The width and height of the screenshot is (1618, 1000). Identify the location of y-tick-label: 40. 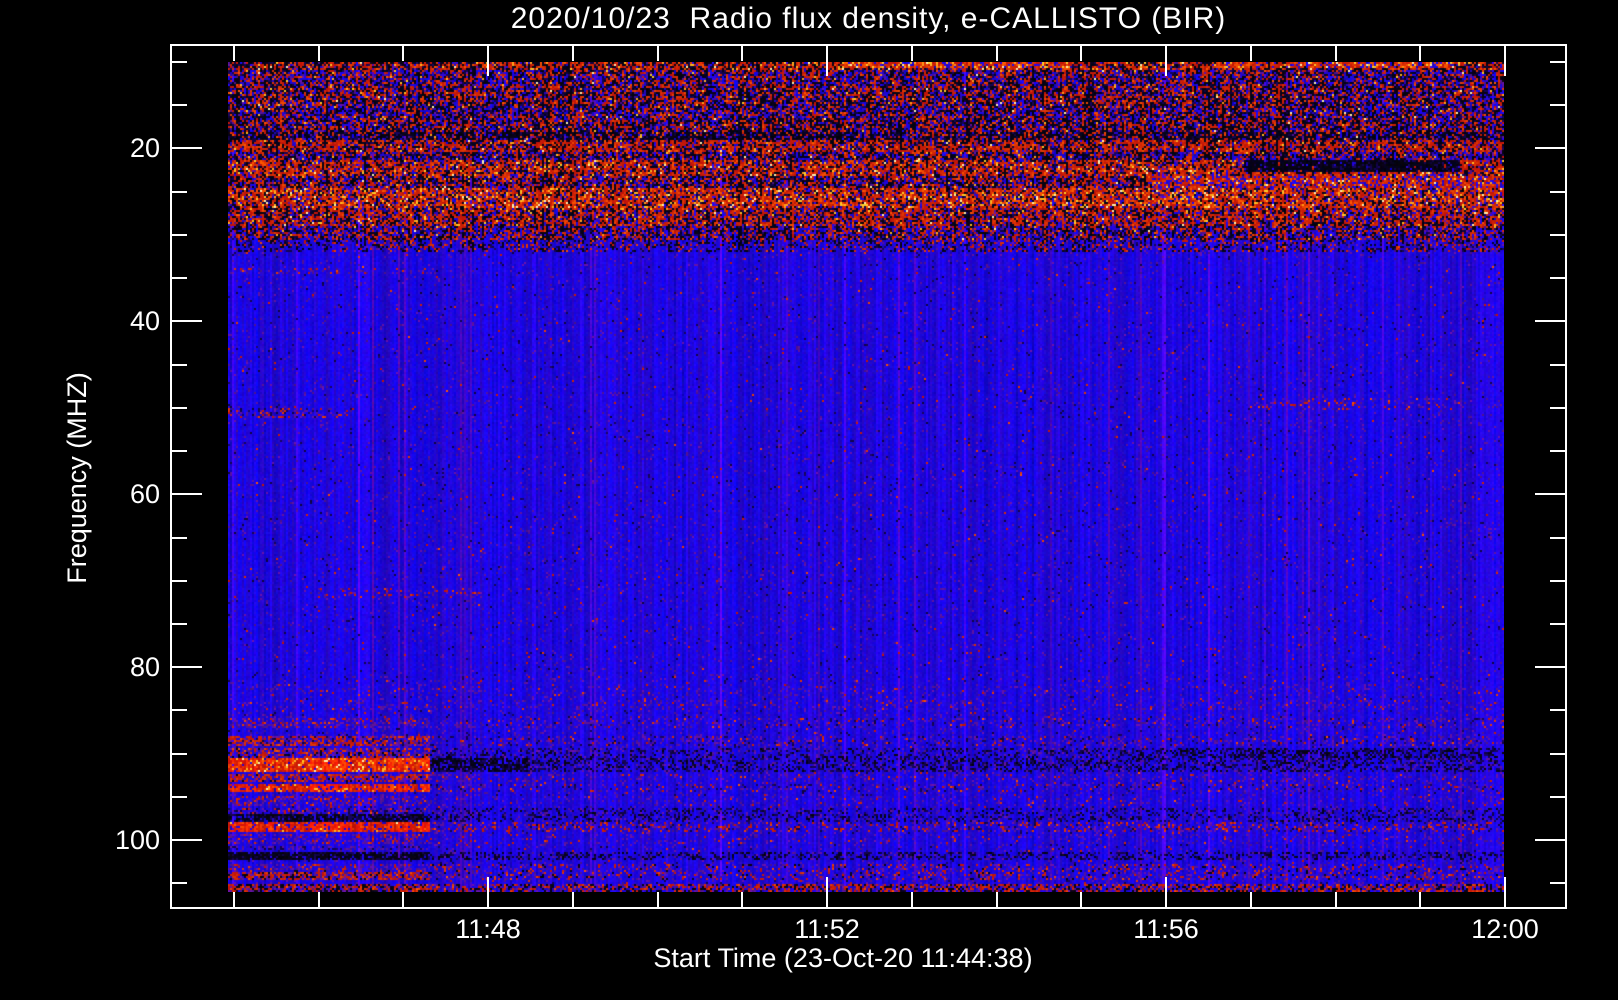
(144, 321).